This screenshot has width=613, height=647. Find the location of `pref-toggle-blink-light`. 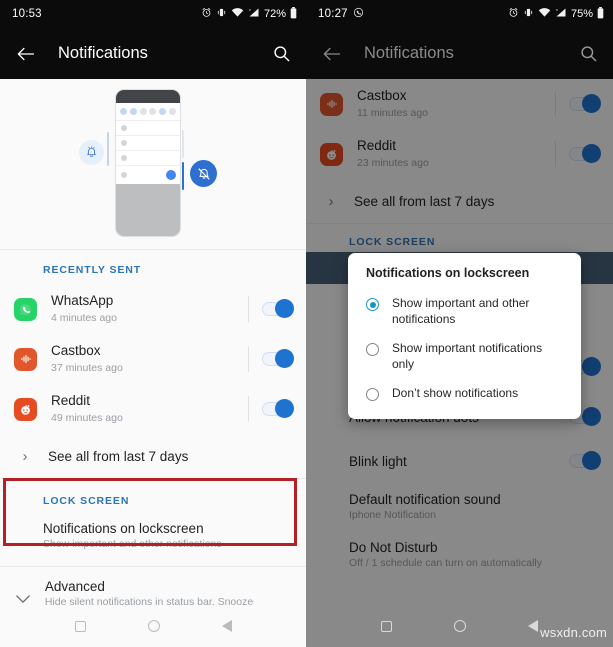

pref-toggle-blink-light is located at coordinates (585, 460).